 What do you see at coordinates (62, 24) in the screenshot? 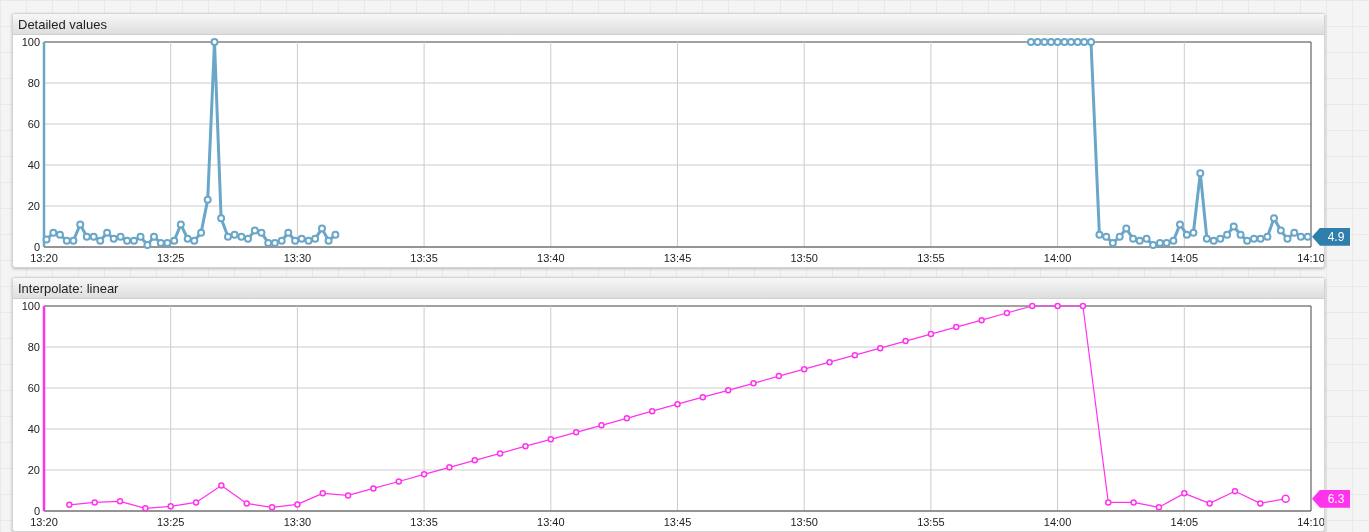
I see `panel-title: Detailed values` at bounding box center [62, 24].